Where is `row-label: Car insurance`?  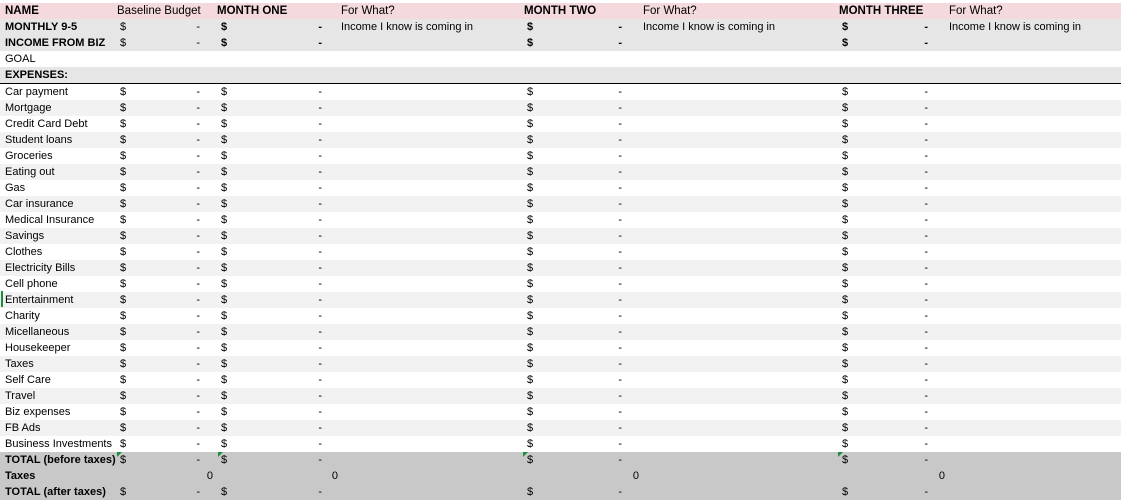
row-label: Car insurance is located at coordinates (39, 204).